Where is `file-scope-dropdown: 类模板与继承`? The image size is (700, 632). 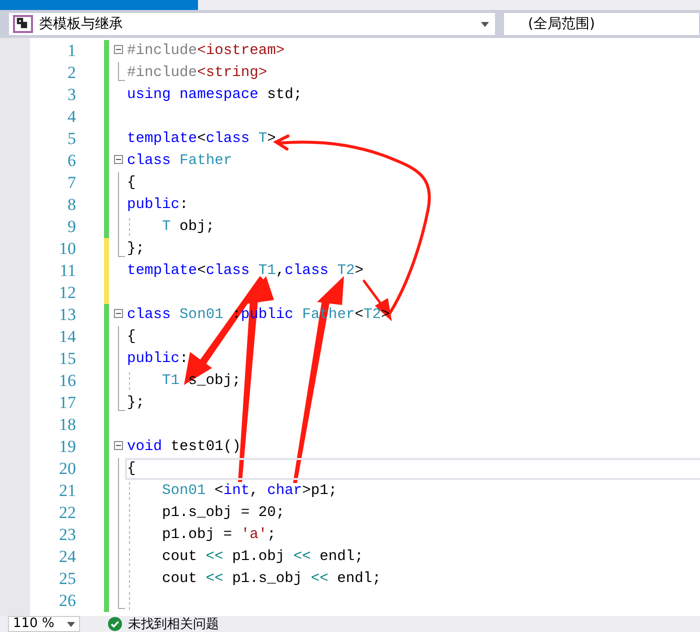
file-scope-dropdown: 类模板与继承 is located at coordinates (252, 24).